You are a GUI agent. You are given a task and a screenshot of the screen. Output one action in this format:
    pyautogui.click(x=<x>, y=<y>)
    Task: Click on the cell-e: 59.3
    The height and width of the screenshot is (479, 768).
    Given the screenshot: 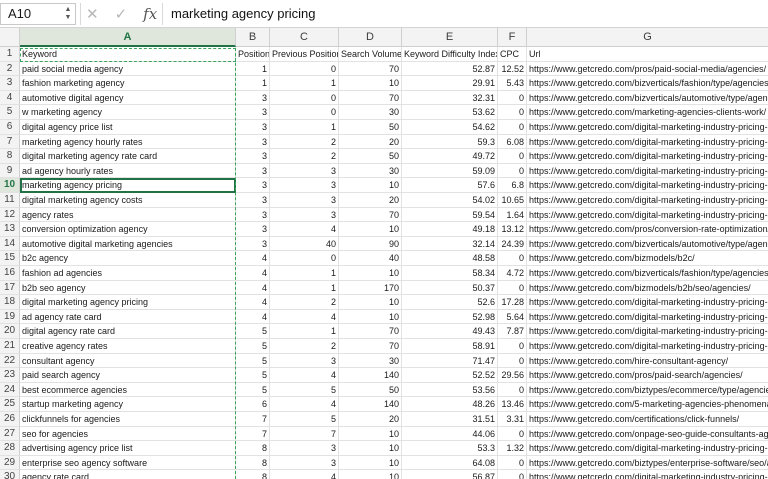 What is the action you would take?
    pyautogui.click(x=450, y=142)
    